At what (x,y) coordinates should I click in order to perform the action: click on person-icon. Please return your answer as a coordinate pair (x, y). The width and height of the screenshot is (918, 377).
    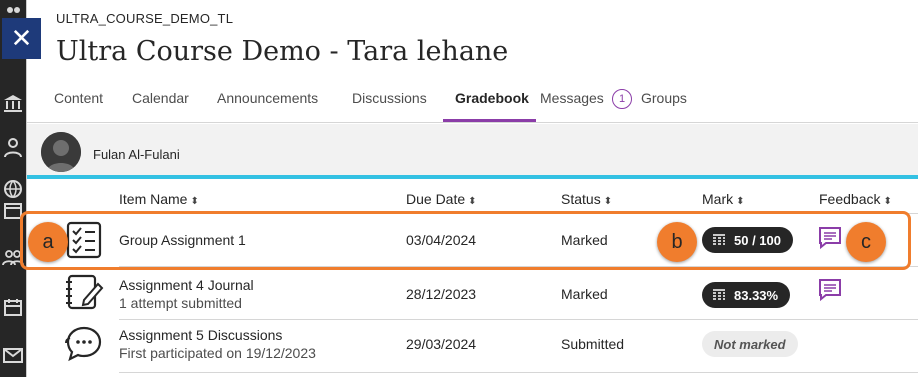
    Looking at the image, I should click on (13, 147).